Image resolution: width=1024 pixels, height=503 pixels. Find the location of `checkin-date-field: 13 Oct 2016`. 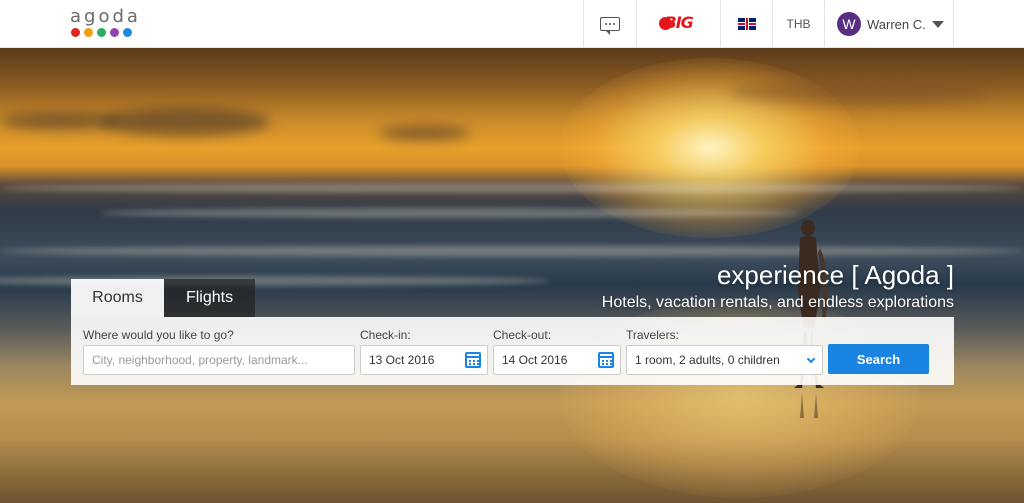

checkin-date-field: 13 Oct 2016 is located at coordinates (424, 360).